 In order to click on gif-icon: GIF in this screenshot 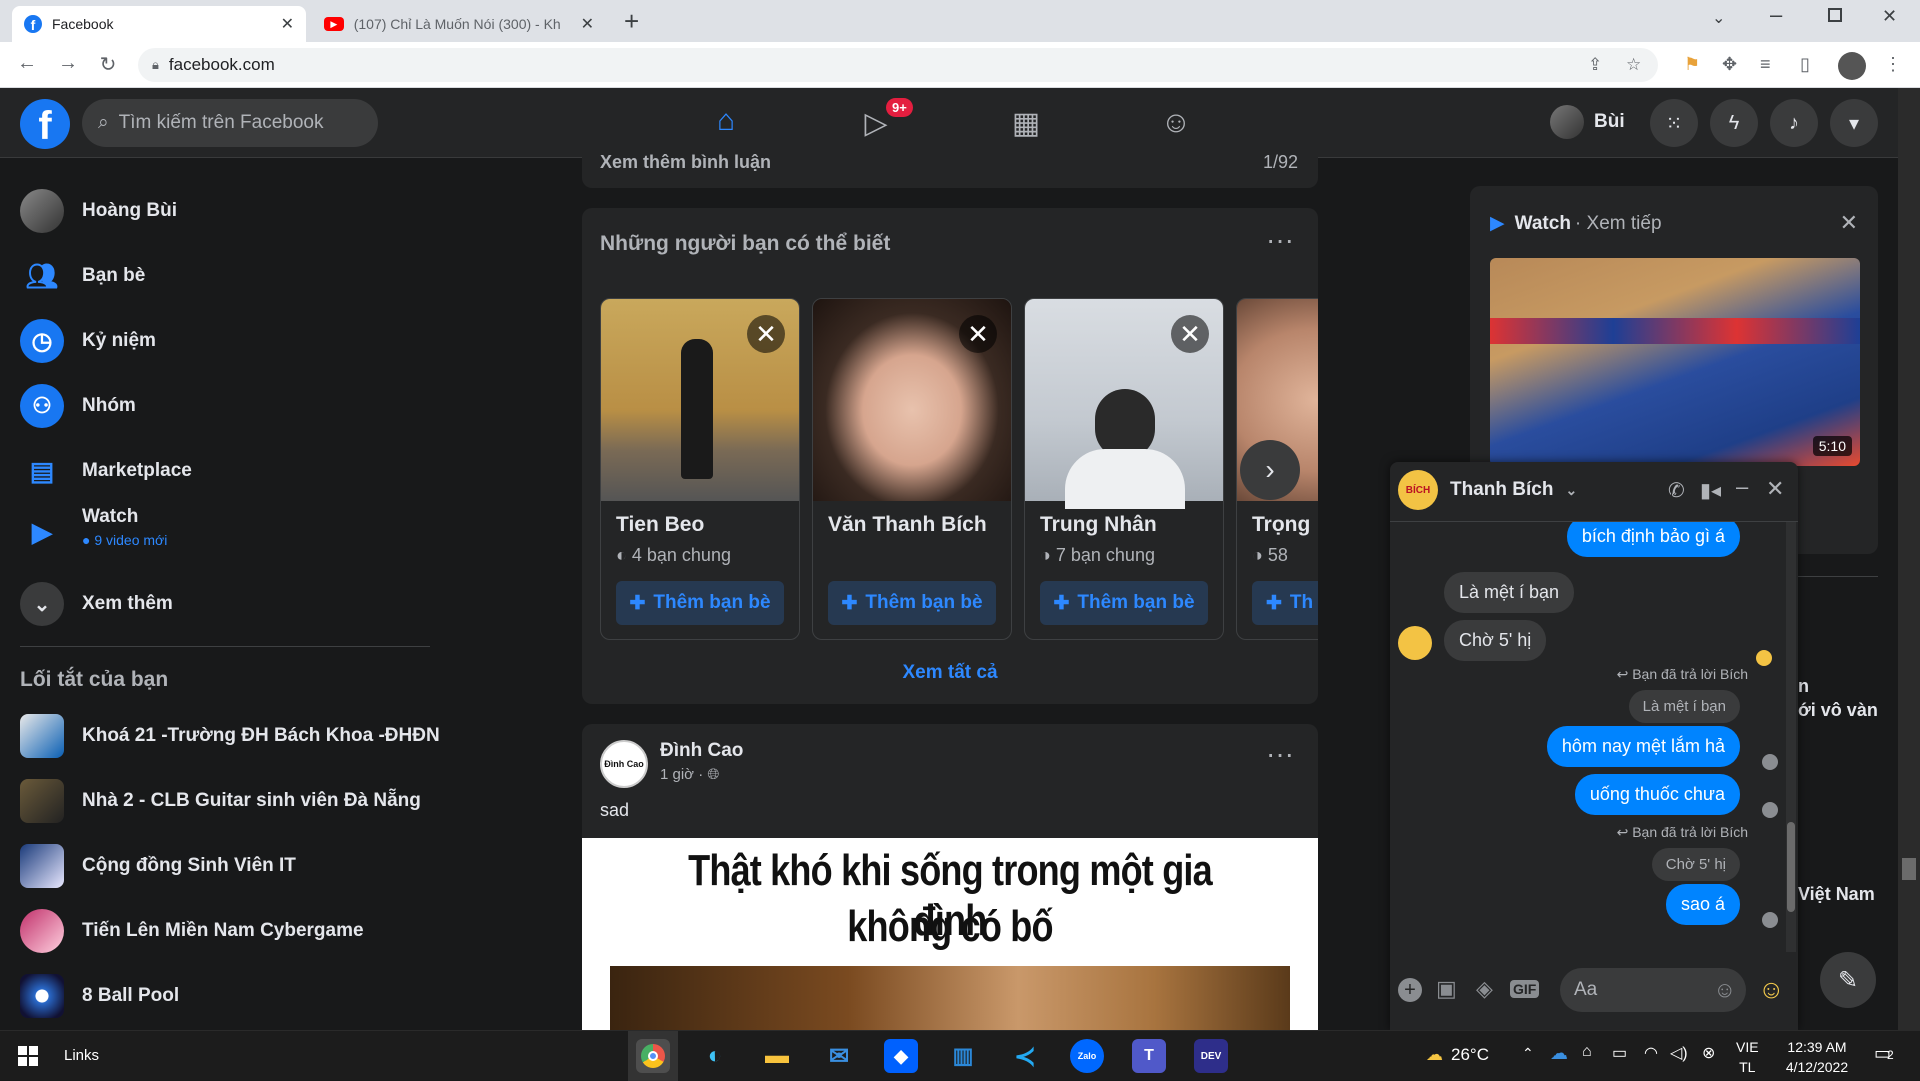, I will do `click(1525, 989)`.